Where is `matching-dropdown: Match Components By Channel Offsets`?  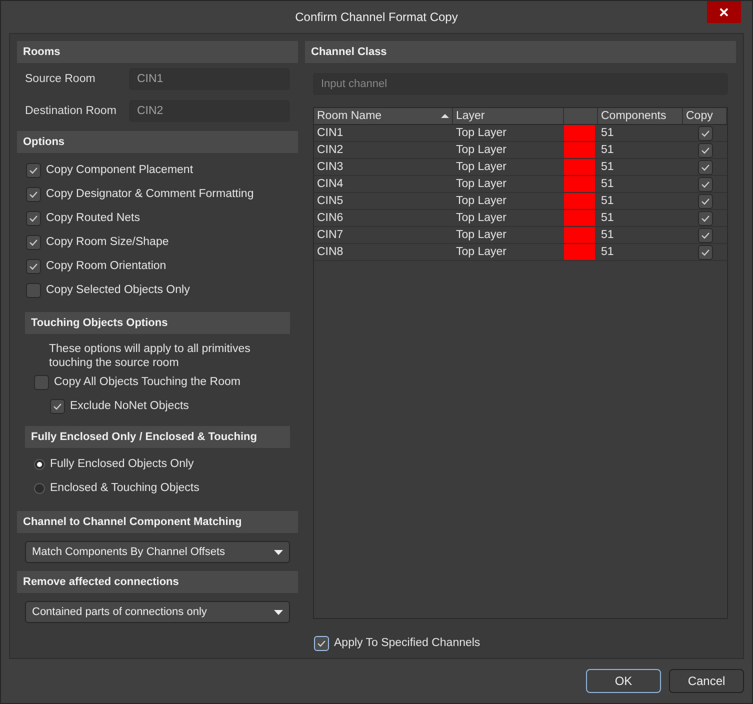
matching-dropdown: Match Components By Channel Offsets is located at coordinates (157, 552).